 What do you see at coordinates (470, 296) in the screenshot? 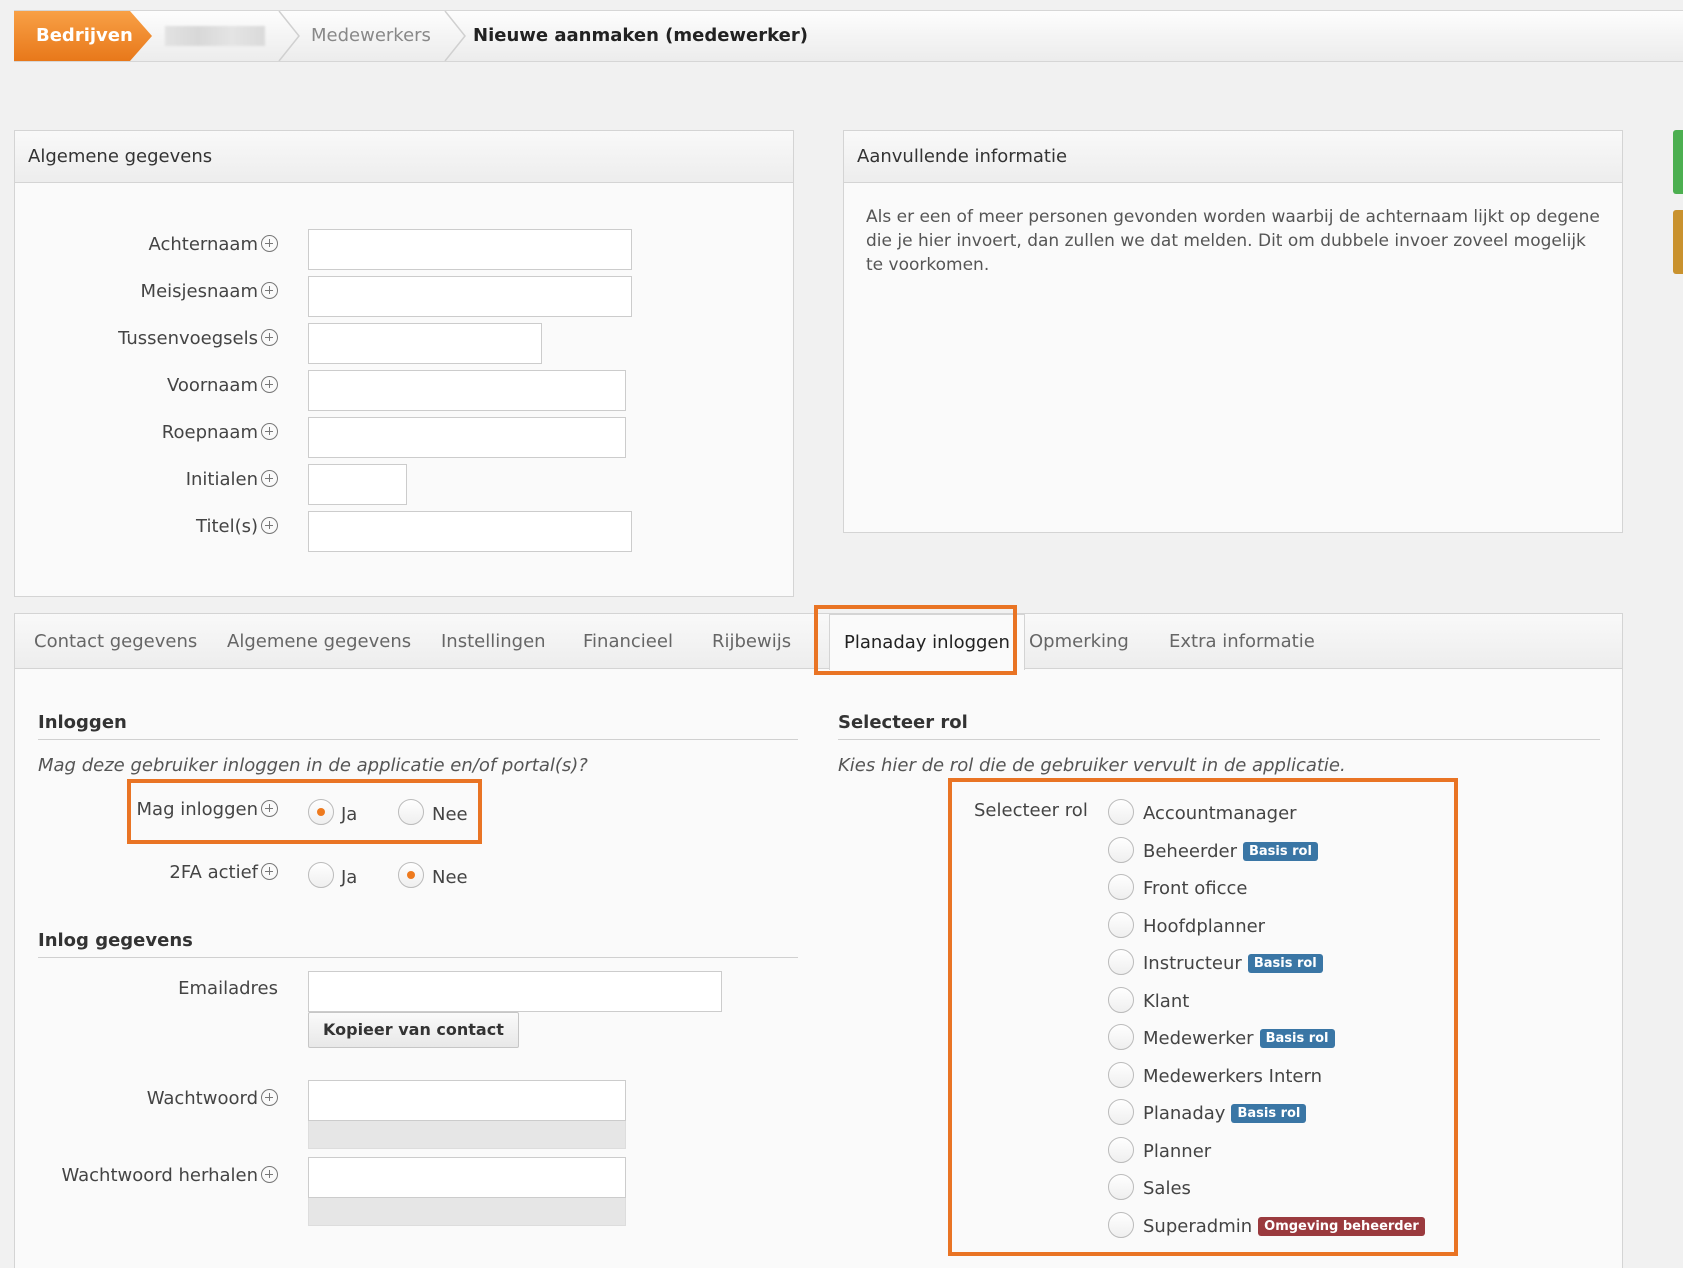
I see `meisjesnaam-input` at bounding box center [470, 296].